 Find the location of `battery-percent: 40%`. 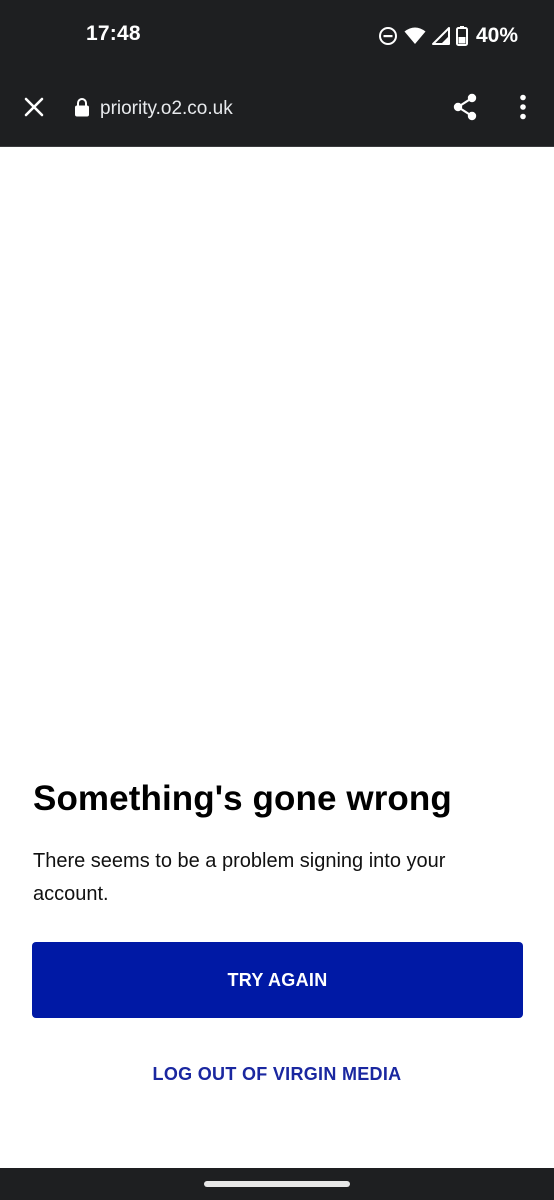

battery-percent: 40% is located at coordinates (496, 35).